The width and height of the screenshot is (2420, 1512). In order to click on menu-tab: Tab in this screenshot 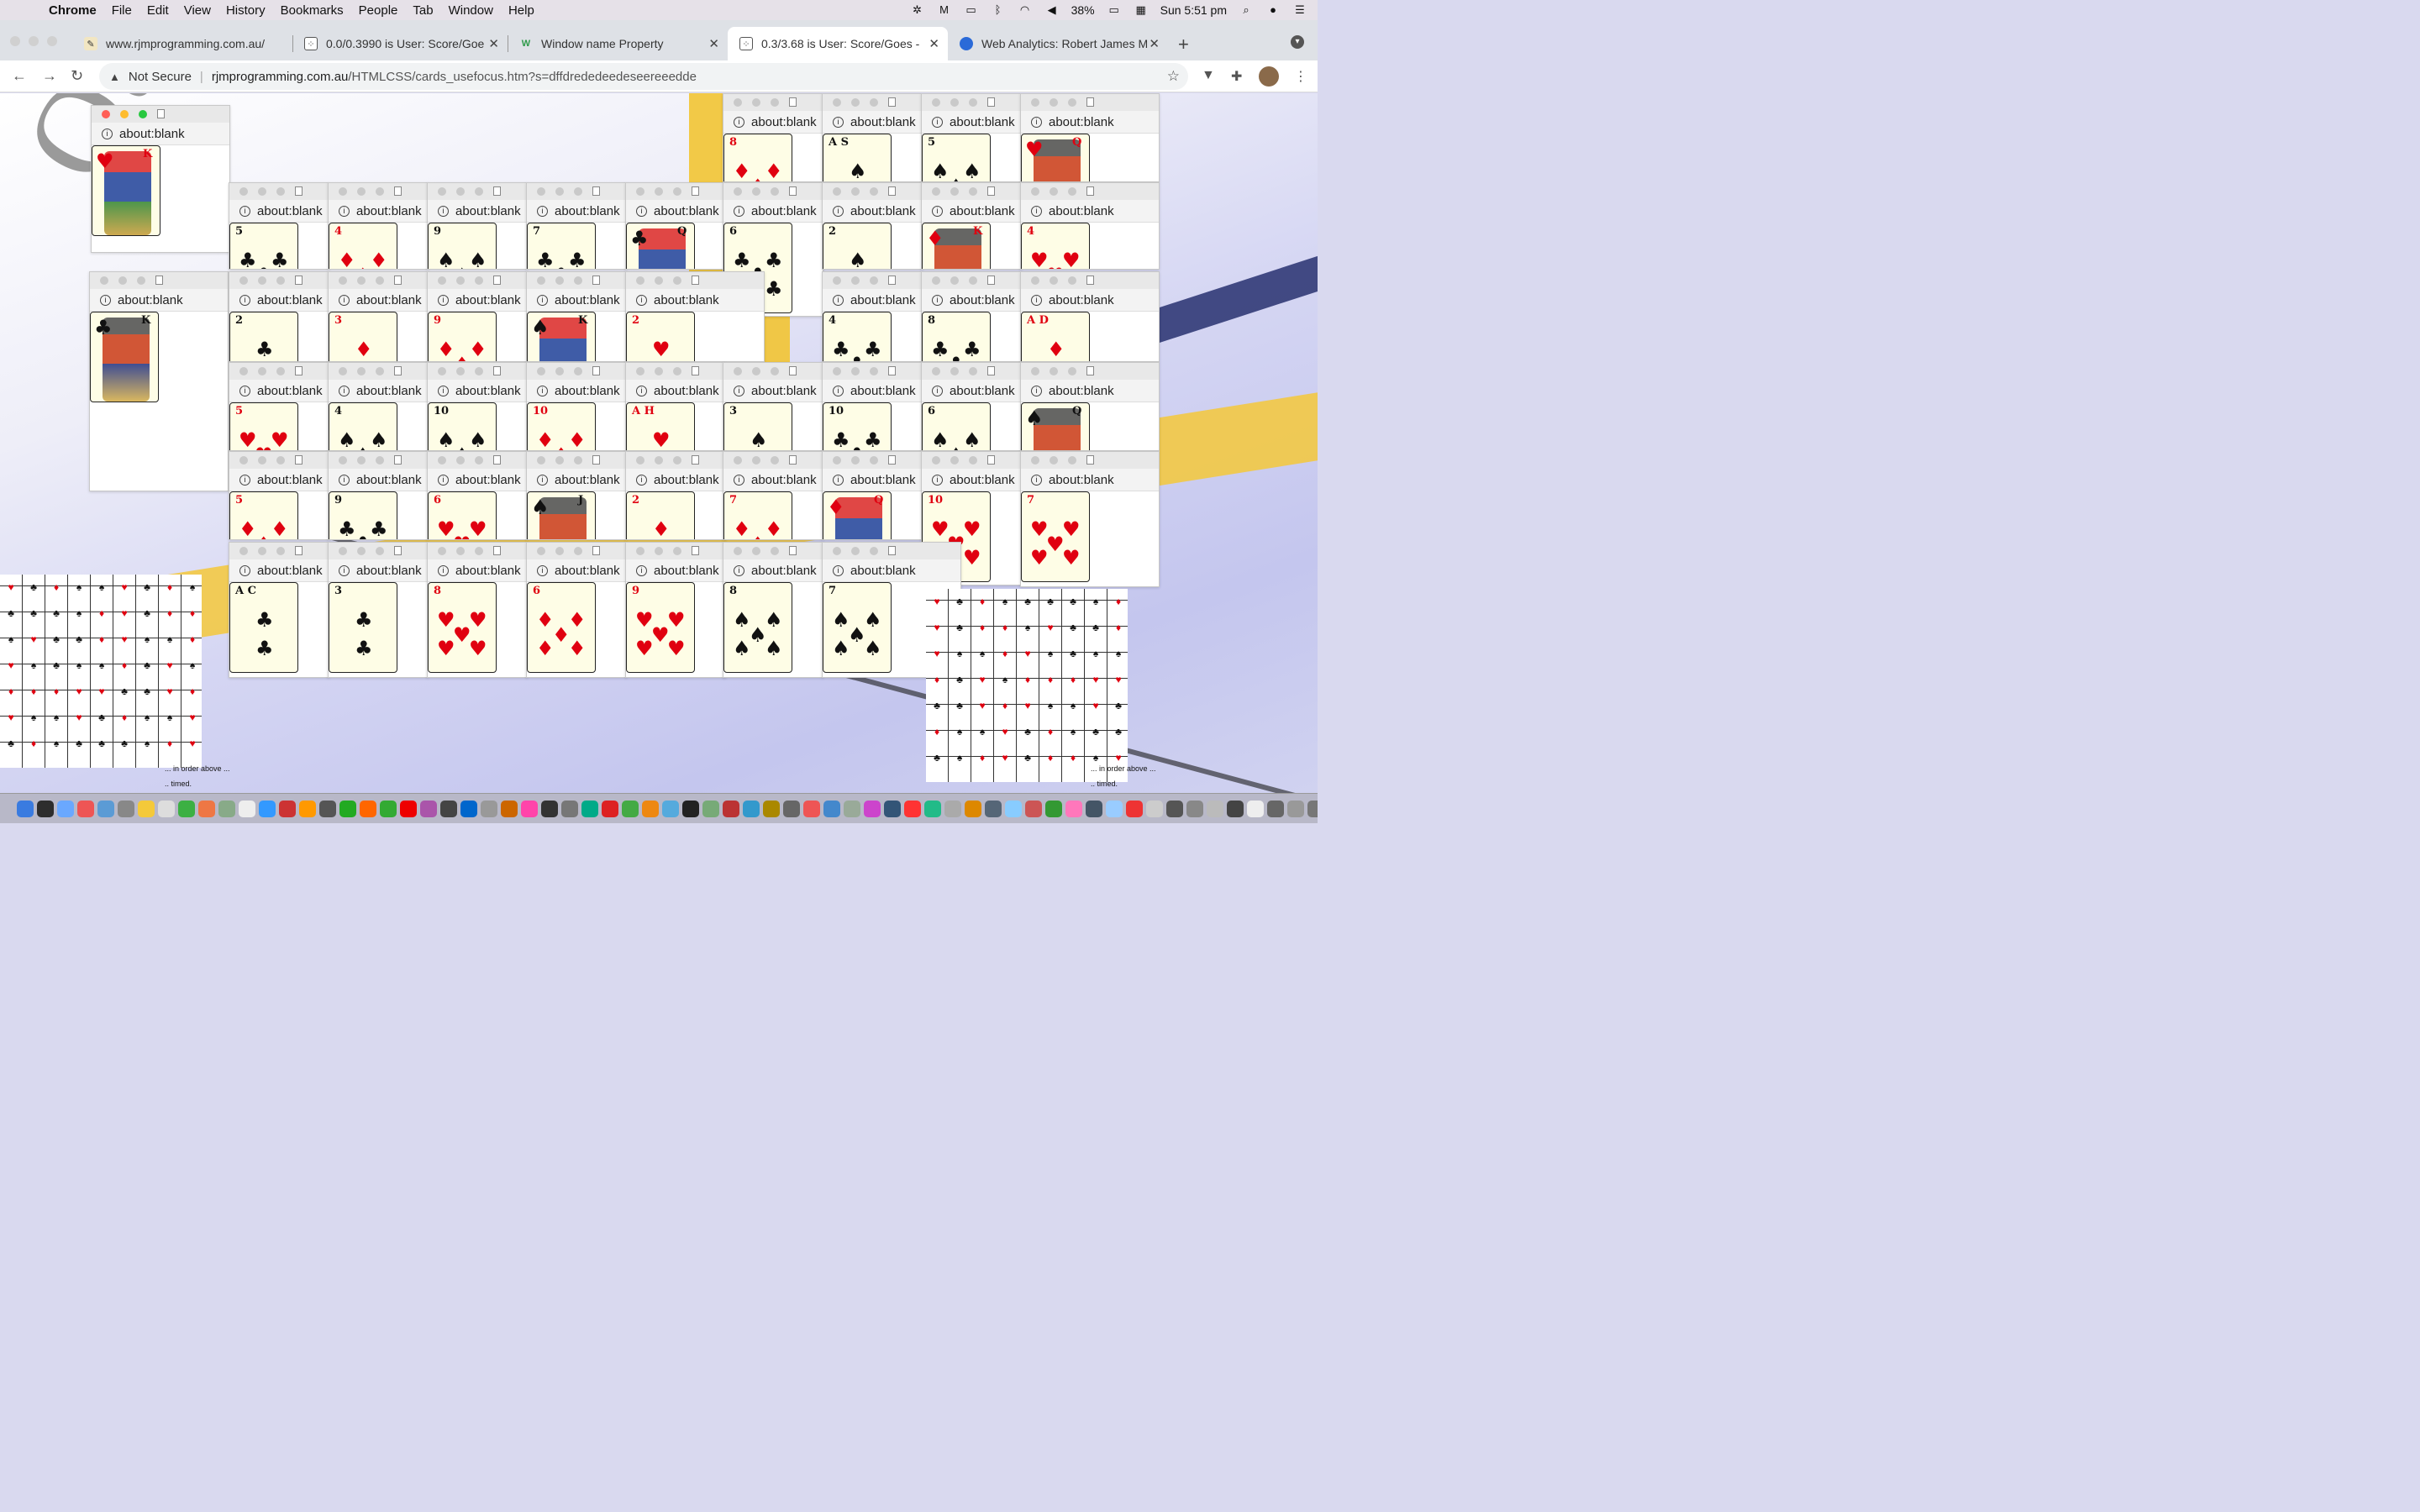, I will do `click(423, 10)`.